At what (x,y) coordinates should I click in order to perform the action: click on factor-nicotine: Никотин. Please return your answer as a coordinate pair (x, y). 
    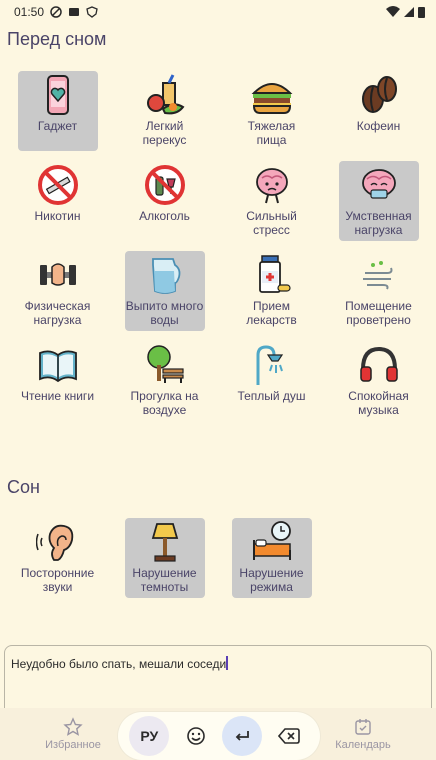
    Looking at the image, I should click on (58, 201).